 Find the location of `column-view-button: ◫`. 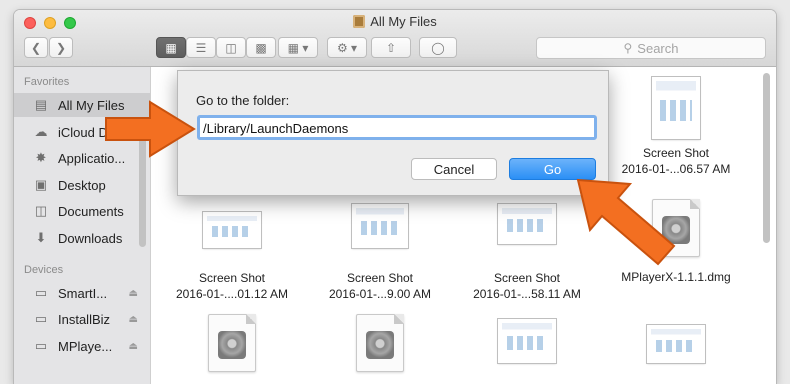

column-view-button: ◫ is located at coordinates (231, 47).